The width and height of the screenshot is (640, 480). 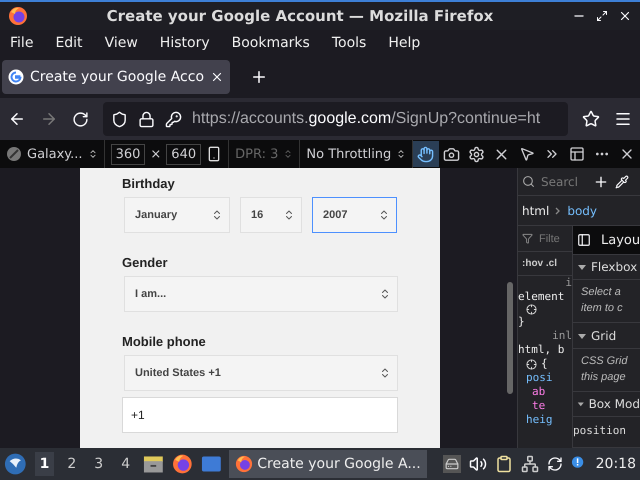 What do you see at coordinates (602, 308) in the screenshot?
I see `section-note: item to c` at bounding box center [602, 308].